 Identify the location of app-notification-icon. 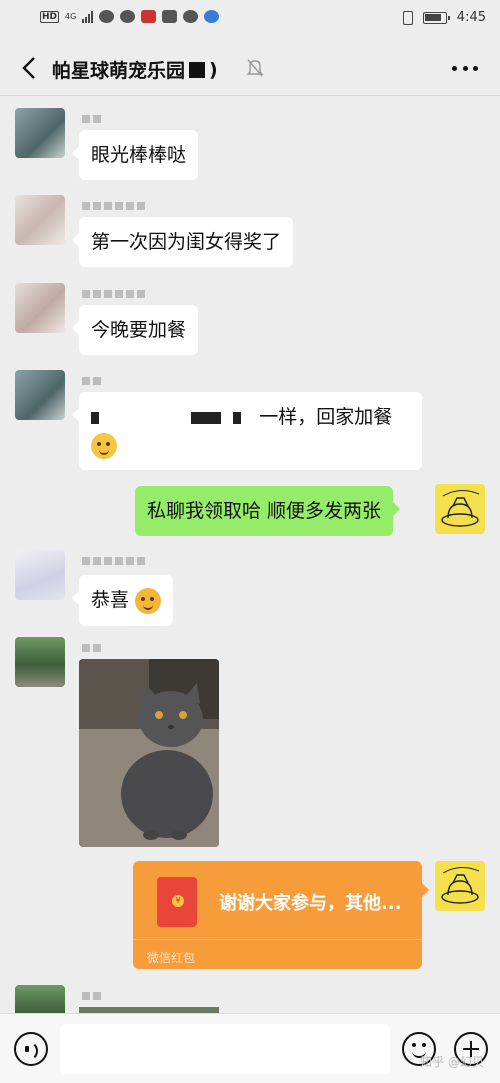
(149, 16).